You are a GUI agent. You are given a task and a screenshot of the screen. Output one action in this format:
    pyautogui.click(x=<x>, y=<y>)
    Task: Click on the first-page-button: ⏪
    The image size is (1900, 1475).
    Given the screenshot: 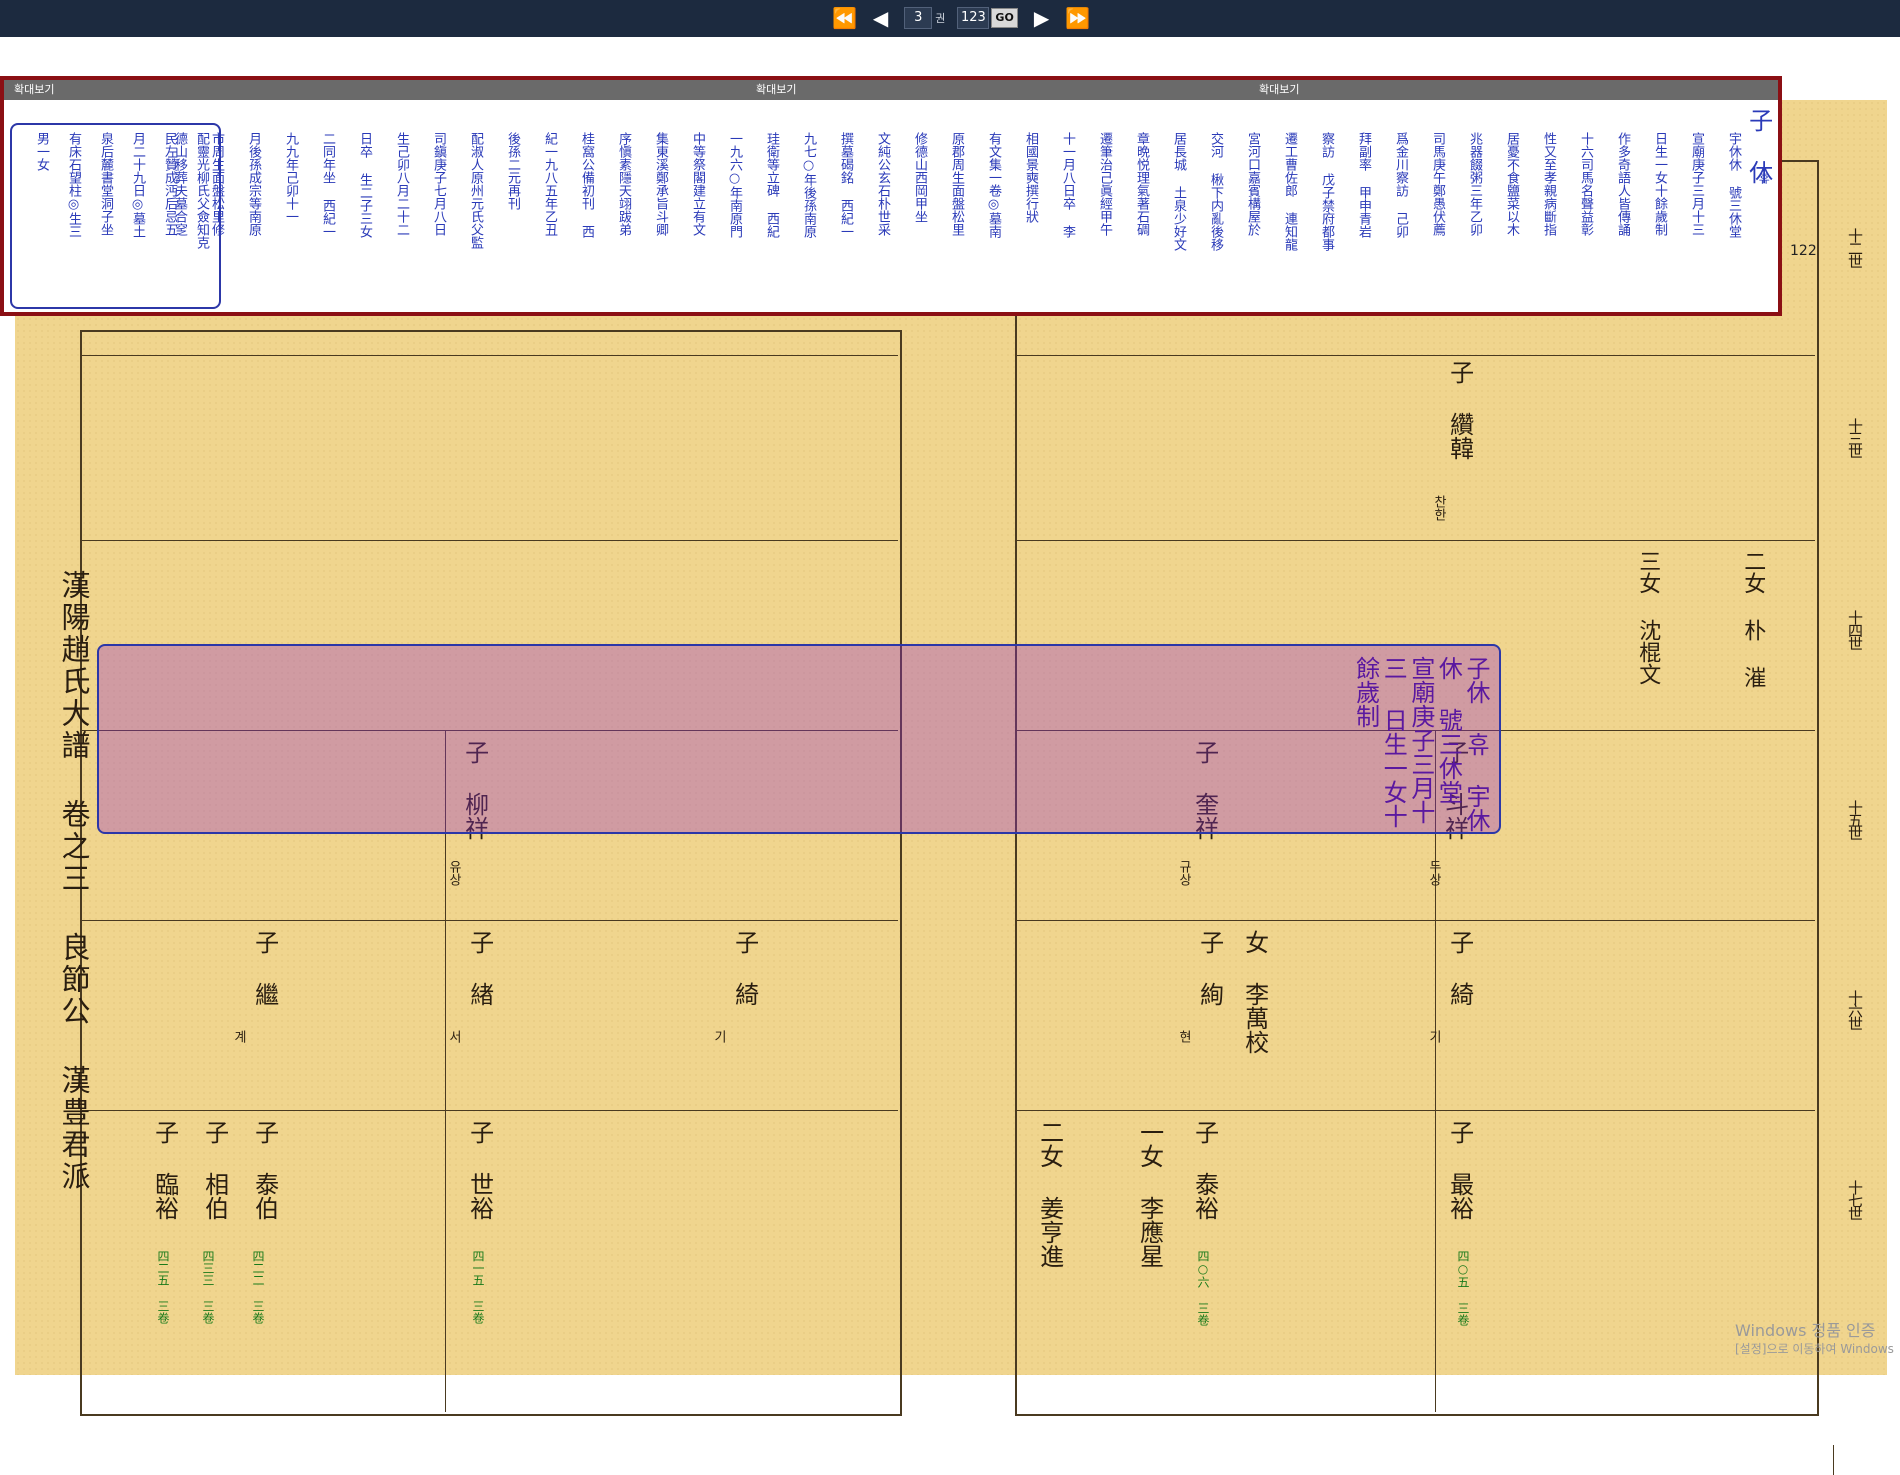 What is the action you would take?
    pyautogui.click(x=844, y=18)
    